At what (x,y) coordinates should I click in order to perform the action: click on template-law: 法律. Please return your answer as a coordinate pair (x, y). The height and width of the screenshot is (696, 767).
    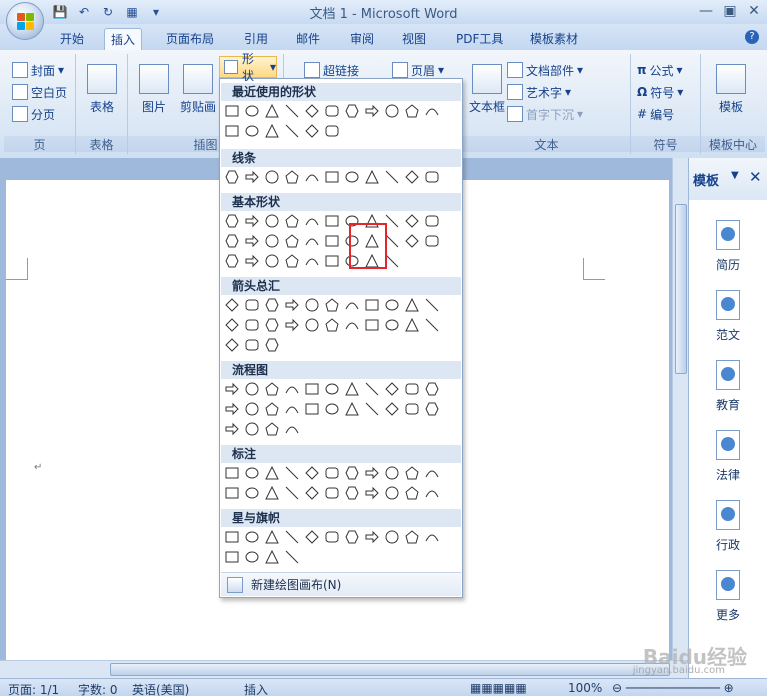
    Looking at the image, I should click on (728, 456).